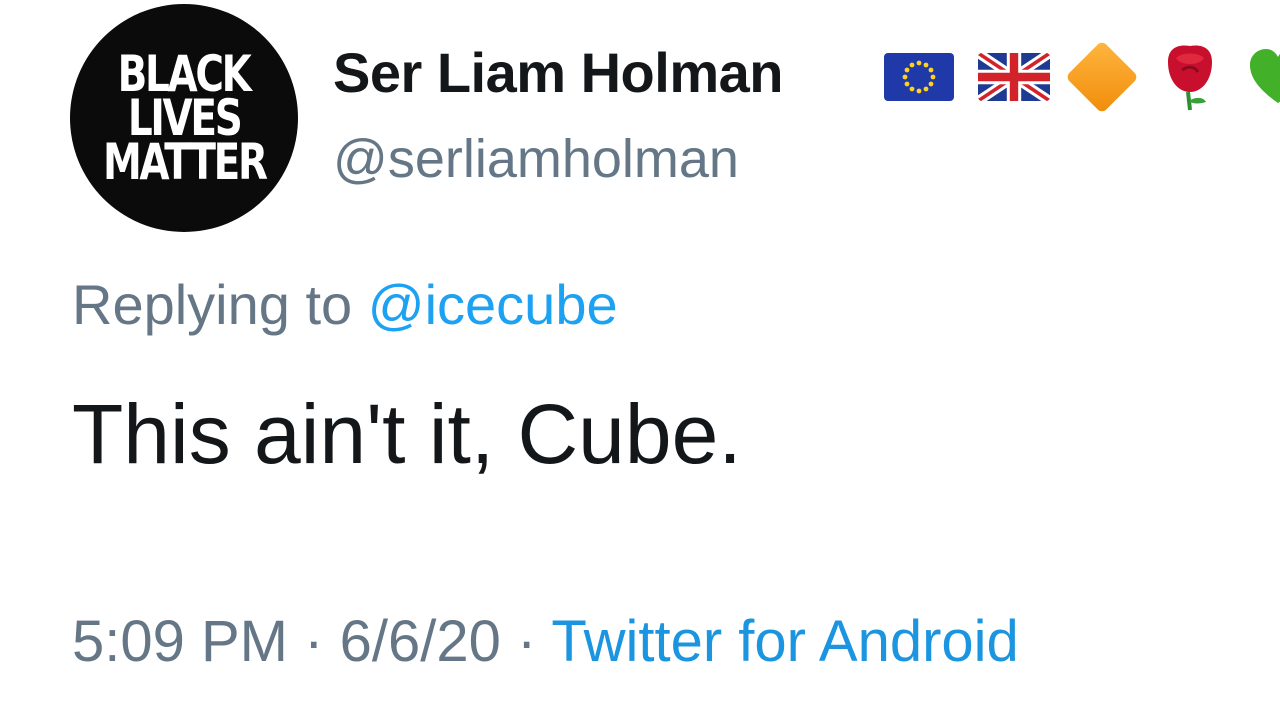  I want to click on reply-context: Replying to @icecube, so click(345, 304).